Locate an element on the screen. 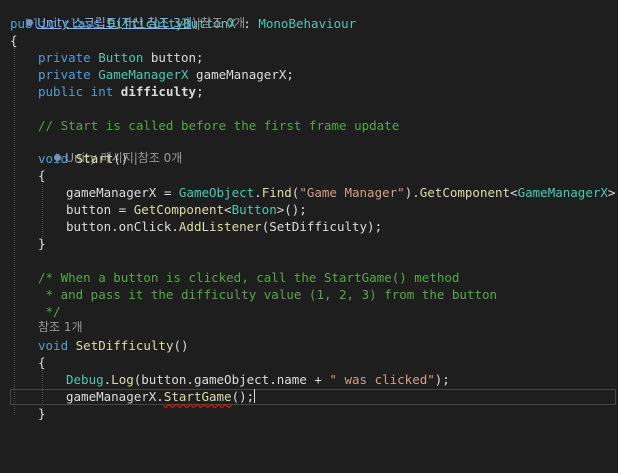 The width and height of the screenshot is (618, 473). identifier: gameManagerX; is located at coordinates (241, 74).